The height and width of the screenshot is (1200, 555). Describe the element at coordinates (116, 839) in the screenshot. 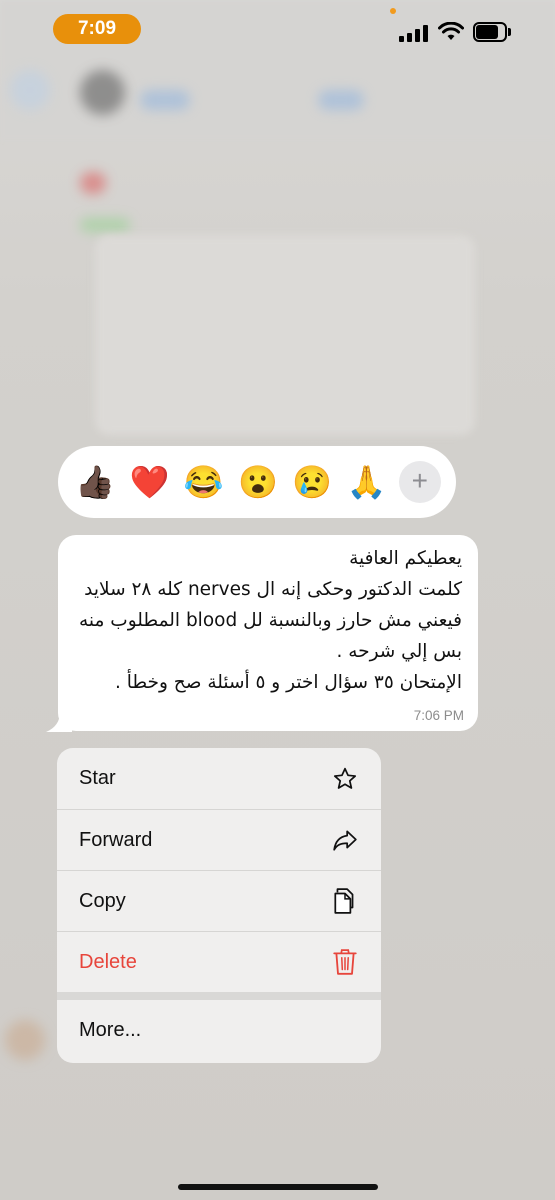

I see `menu-item-forward-label: Forward` at that location.